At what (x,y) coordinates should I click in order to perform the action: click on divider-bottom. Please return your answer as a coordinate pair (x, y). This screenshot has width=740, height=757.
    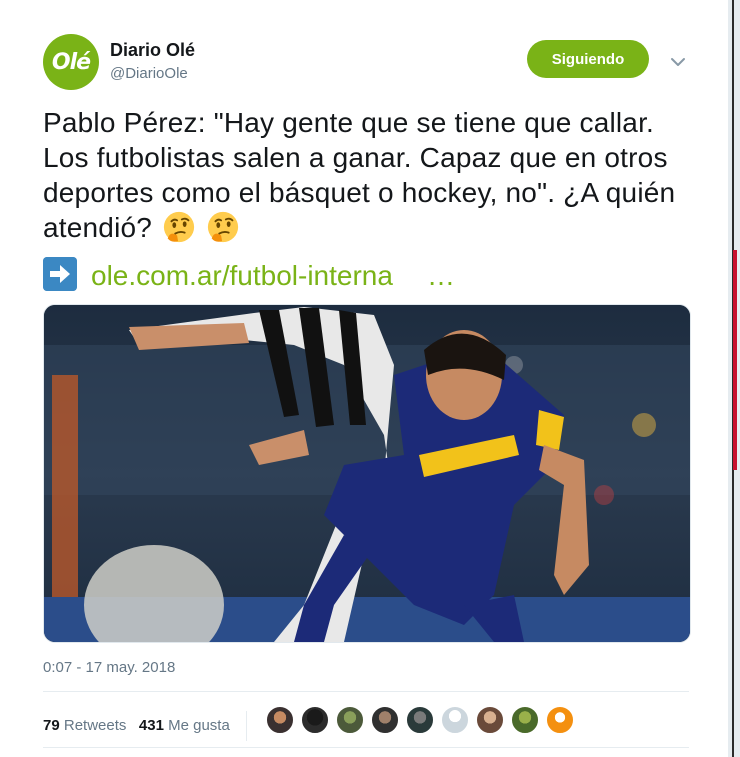
    Looking at the image, I should click on (366, 747).